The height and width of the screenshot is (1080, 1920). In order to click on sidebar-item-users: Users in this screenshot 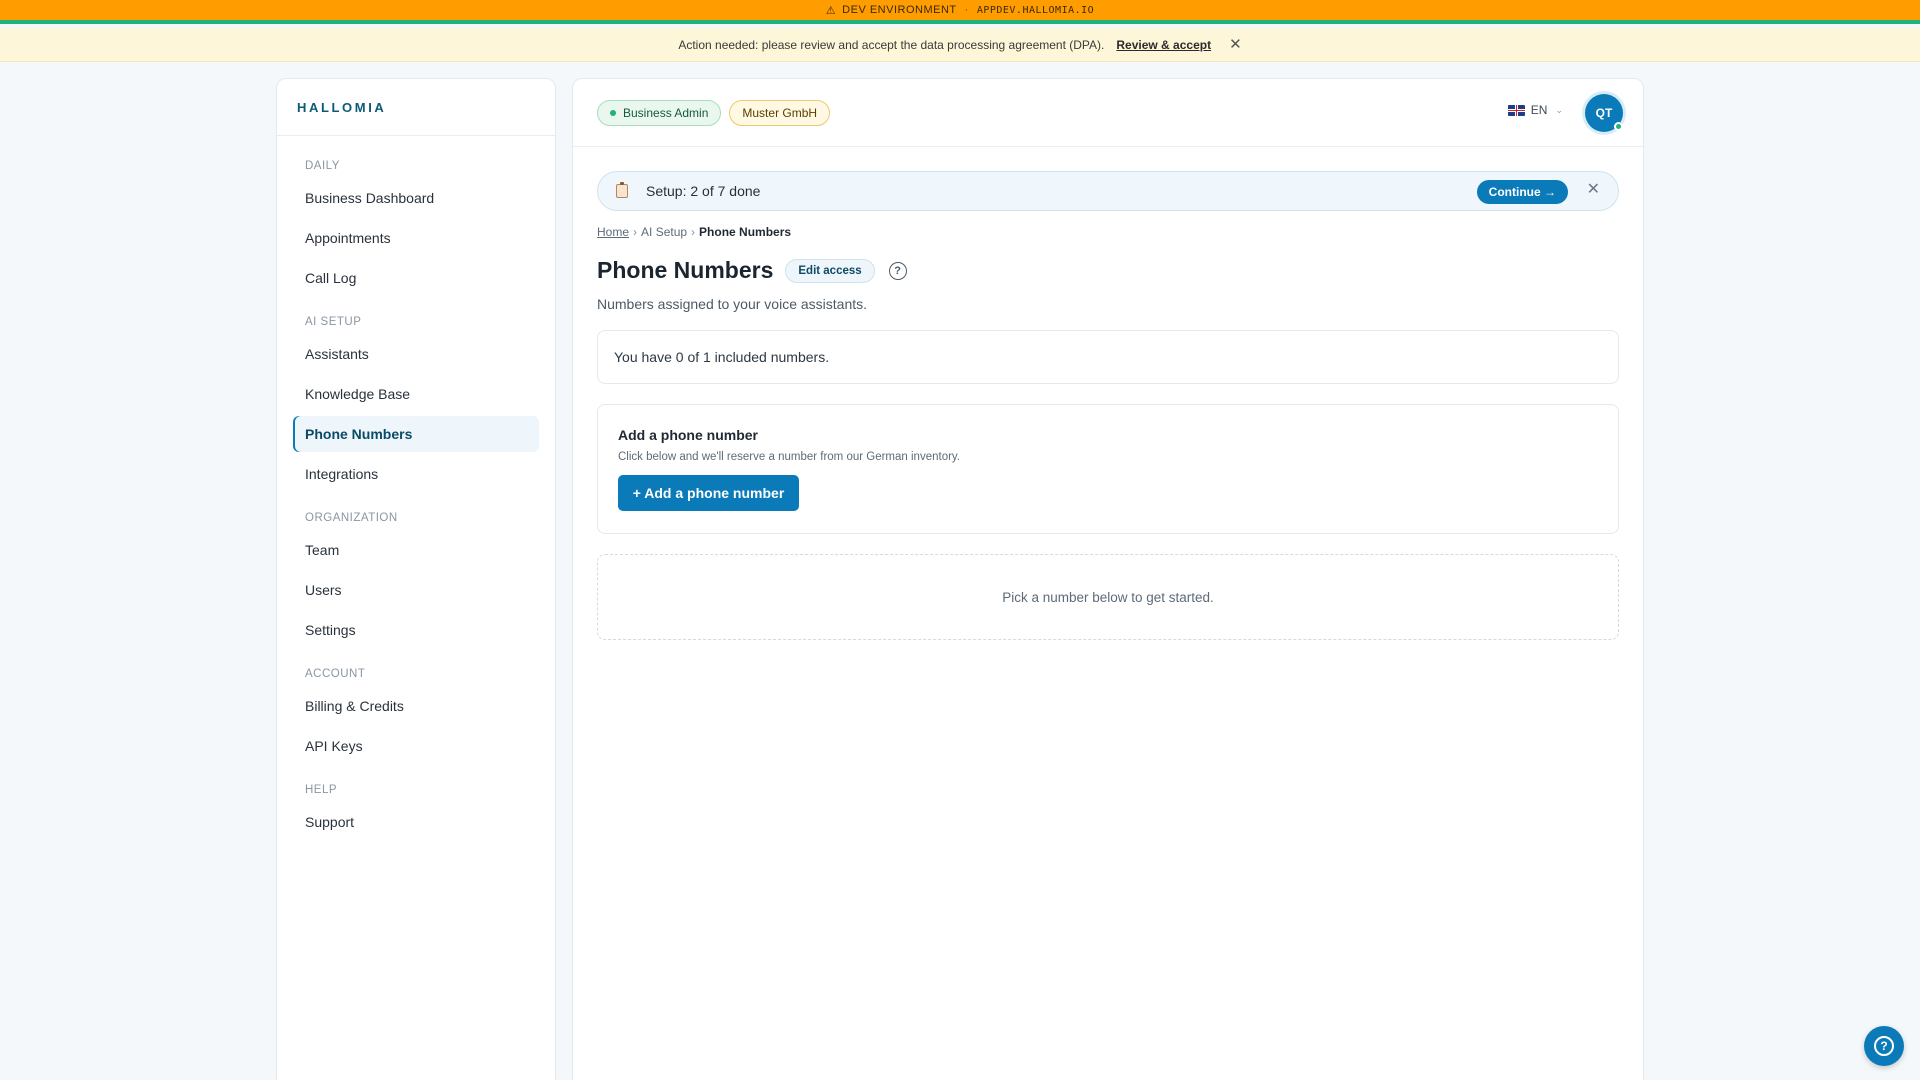, I will do `click(416, 590)`.